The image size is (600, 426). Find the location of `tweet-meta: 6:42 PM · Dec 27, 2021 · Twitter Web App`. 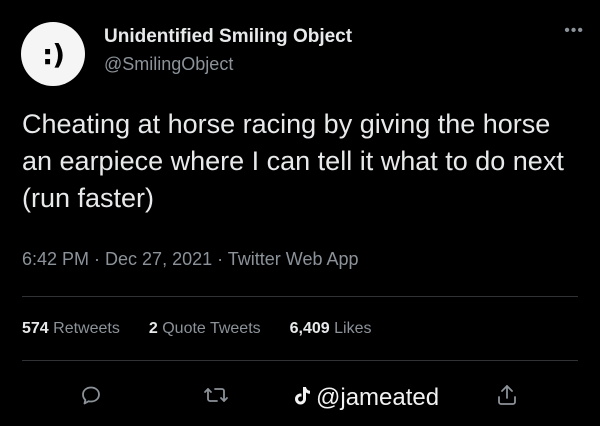

tweet-meta: 6:42 PM · Dec 27, 2021 · Twitter Web App is located at coordinates (190, 259).